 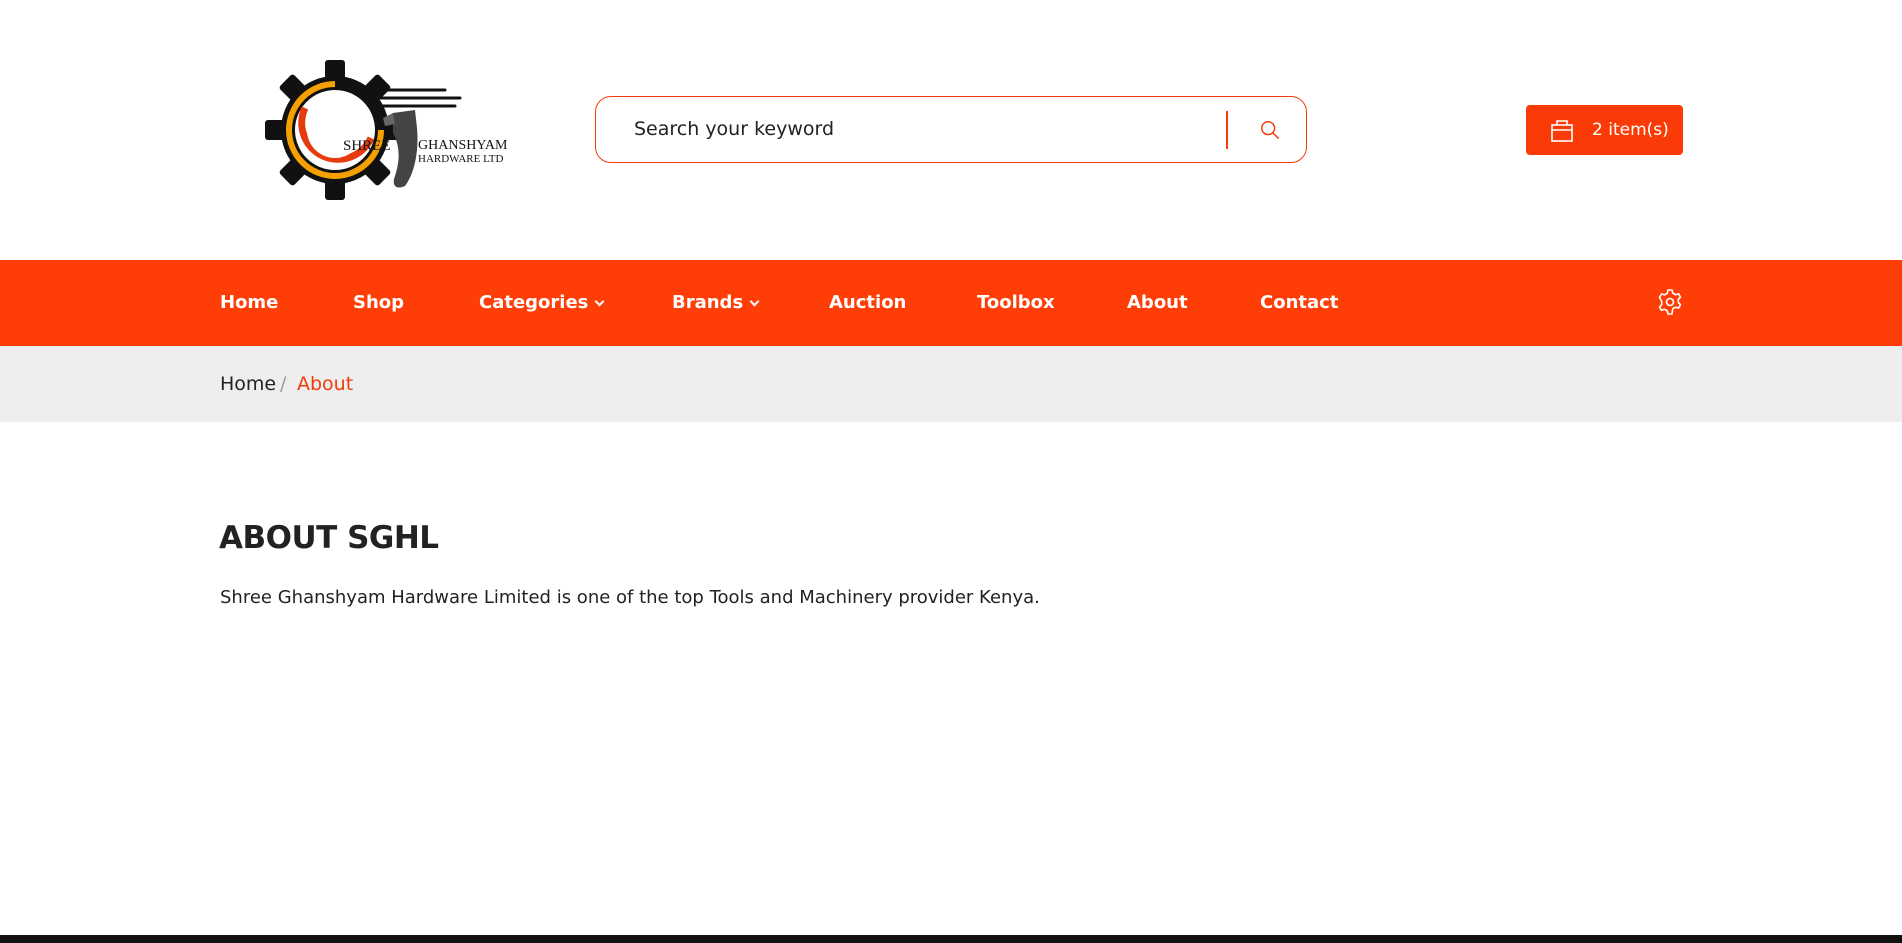 I want to click on page-title: ABOUT SGHL, so click(x=329, y=538).